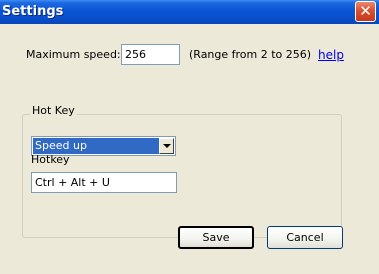  I want to click on hotkey-label: Hotkey, so click(50, 159).